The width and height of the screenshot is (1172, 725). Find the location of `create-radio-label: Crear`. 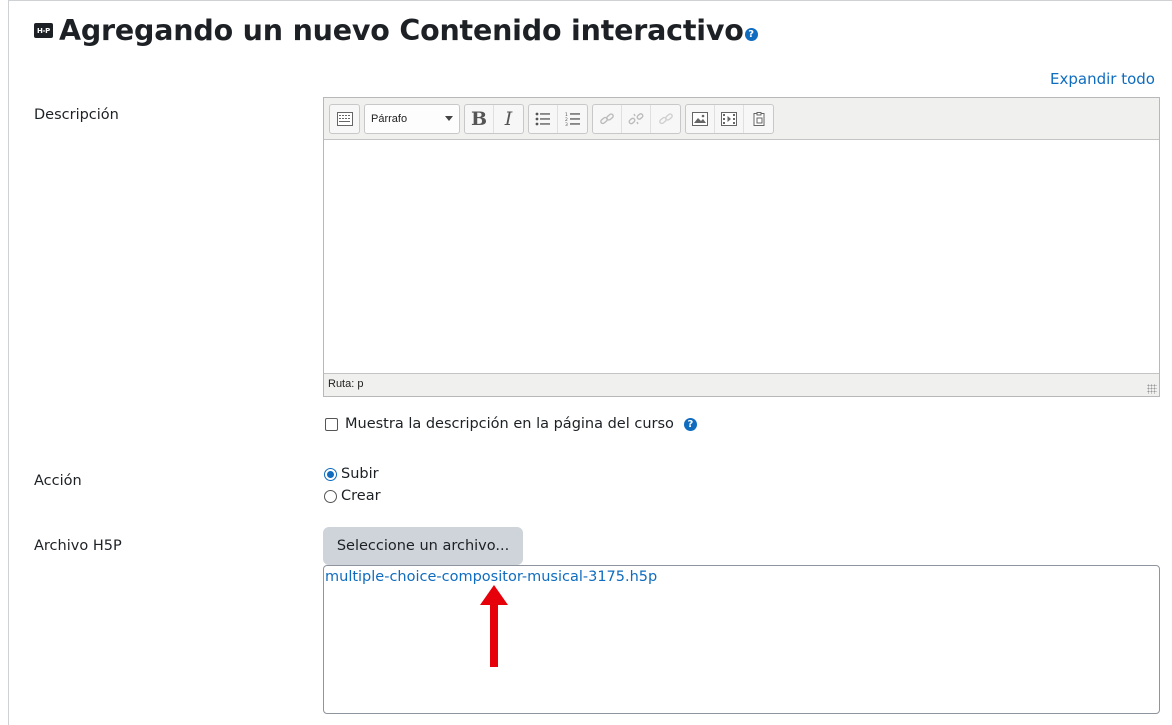

create-radio-label: Crear is located at coordinates (361, 496).